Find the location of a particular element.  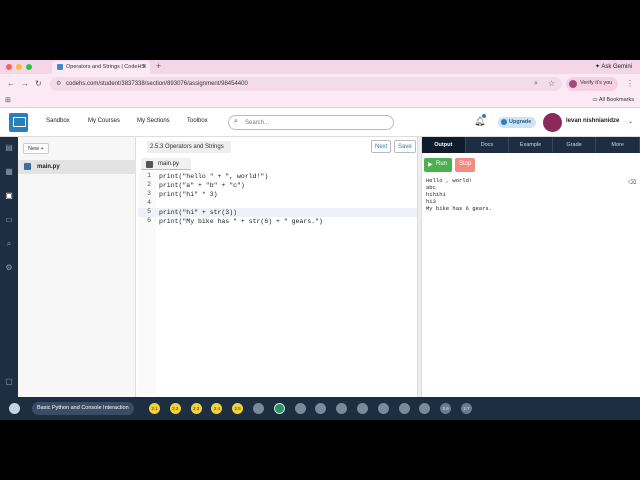

save-button: Save is located at coordinates (405, 146).